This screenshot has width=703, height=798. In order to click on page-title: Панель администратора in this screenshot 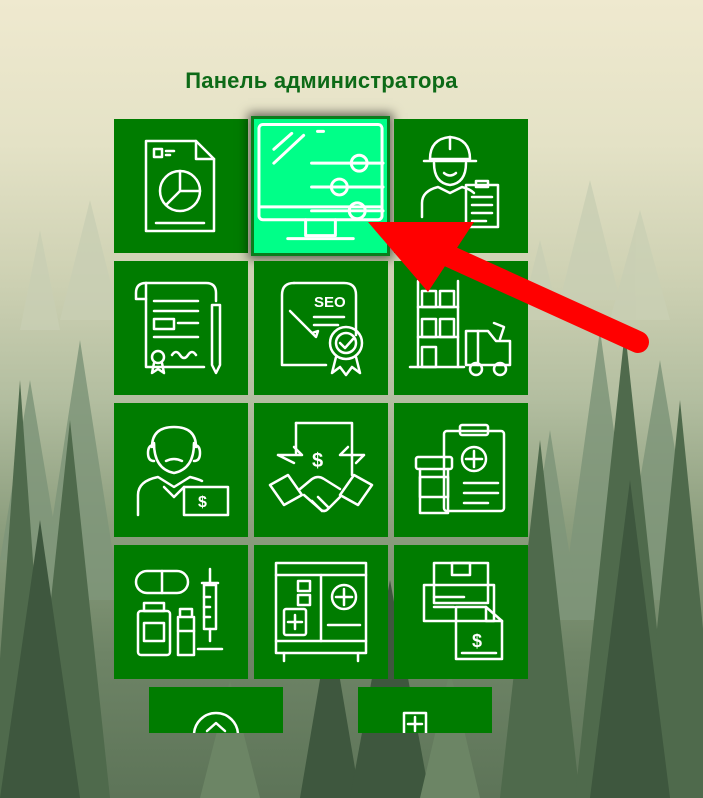, I will do `click(321, 80)`.